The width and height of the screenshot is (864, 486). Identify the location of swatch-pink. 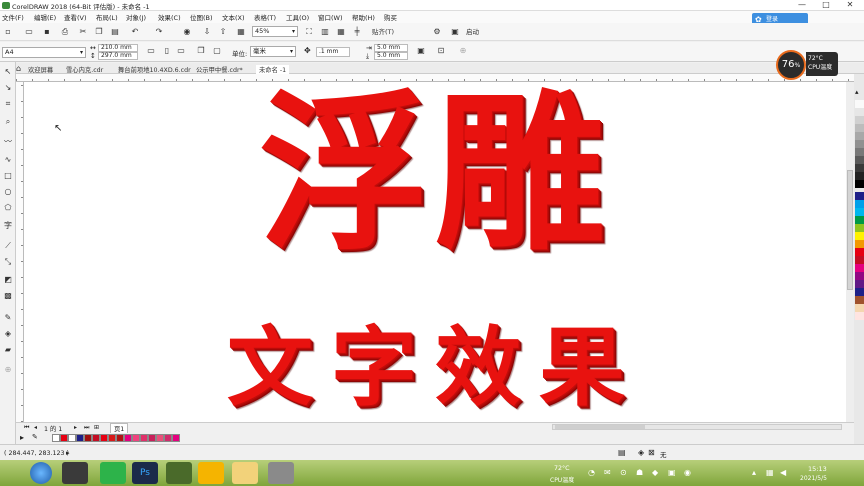
(859, 316).